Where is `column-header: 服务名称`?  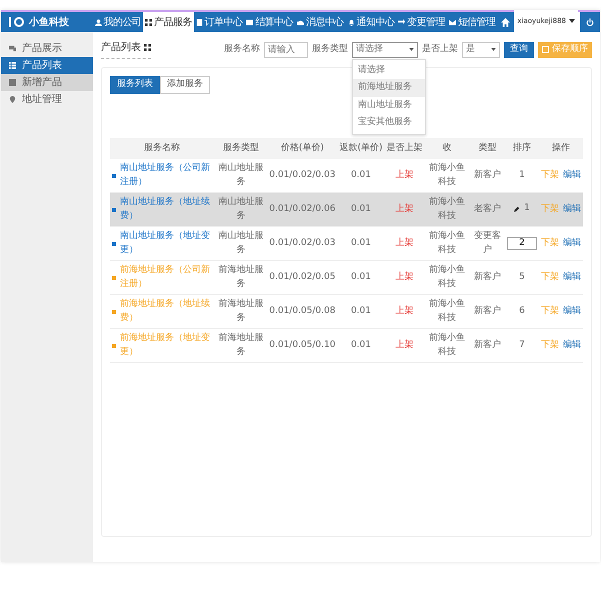 column-header: 服务名称 is located at coordinates (162, 148).